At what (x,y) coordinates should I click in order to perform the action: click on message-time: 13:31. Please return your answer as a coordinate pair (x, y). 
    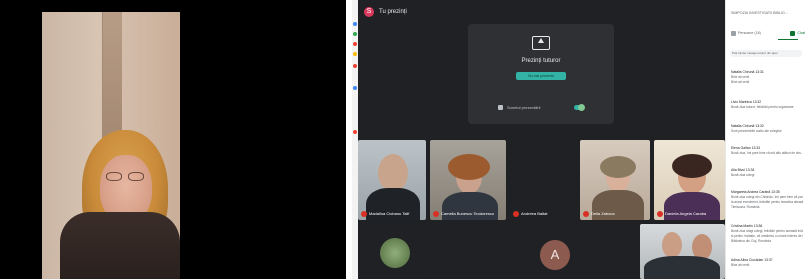
    Looking at the image, I should click on (759, 72).